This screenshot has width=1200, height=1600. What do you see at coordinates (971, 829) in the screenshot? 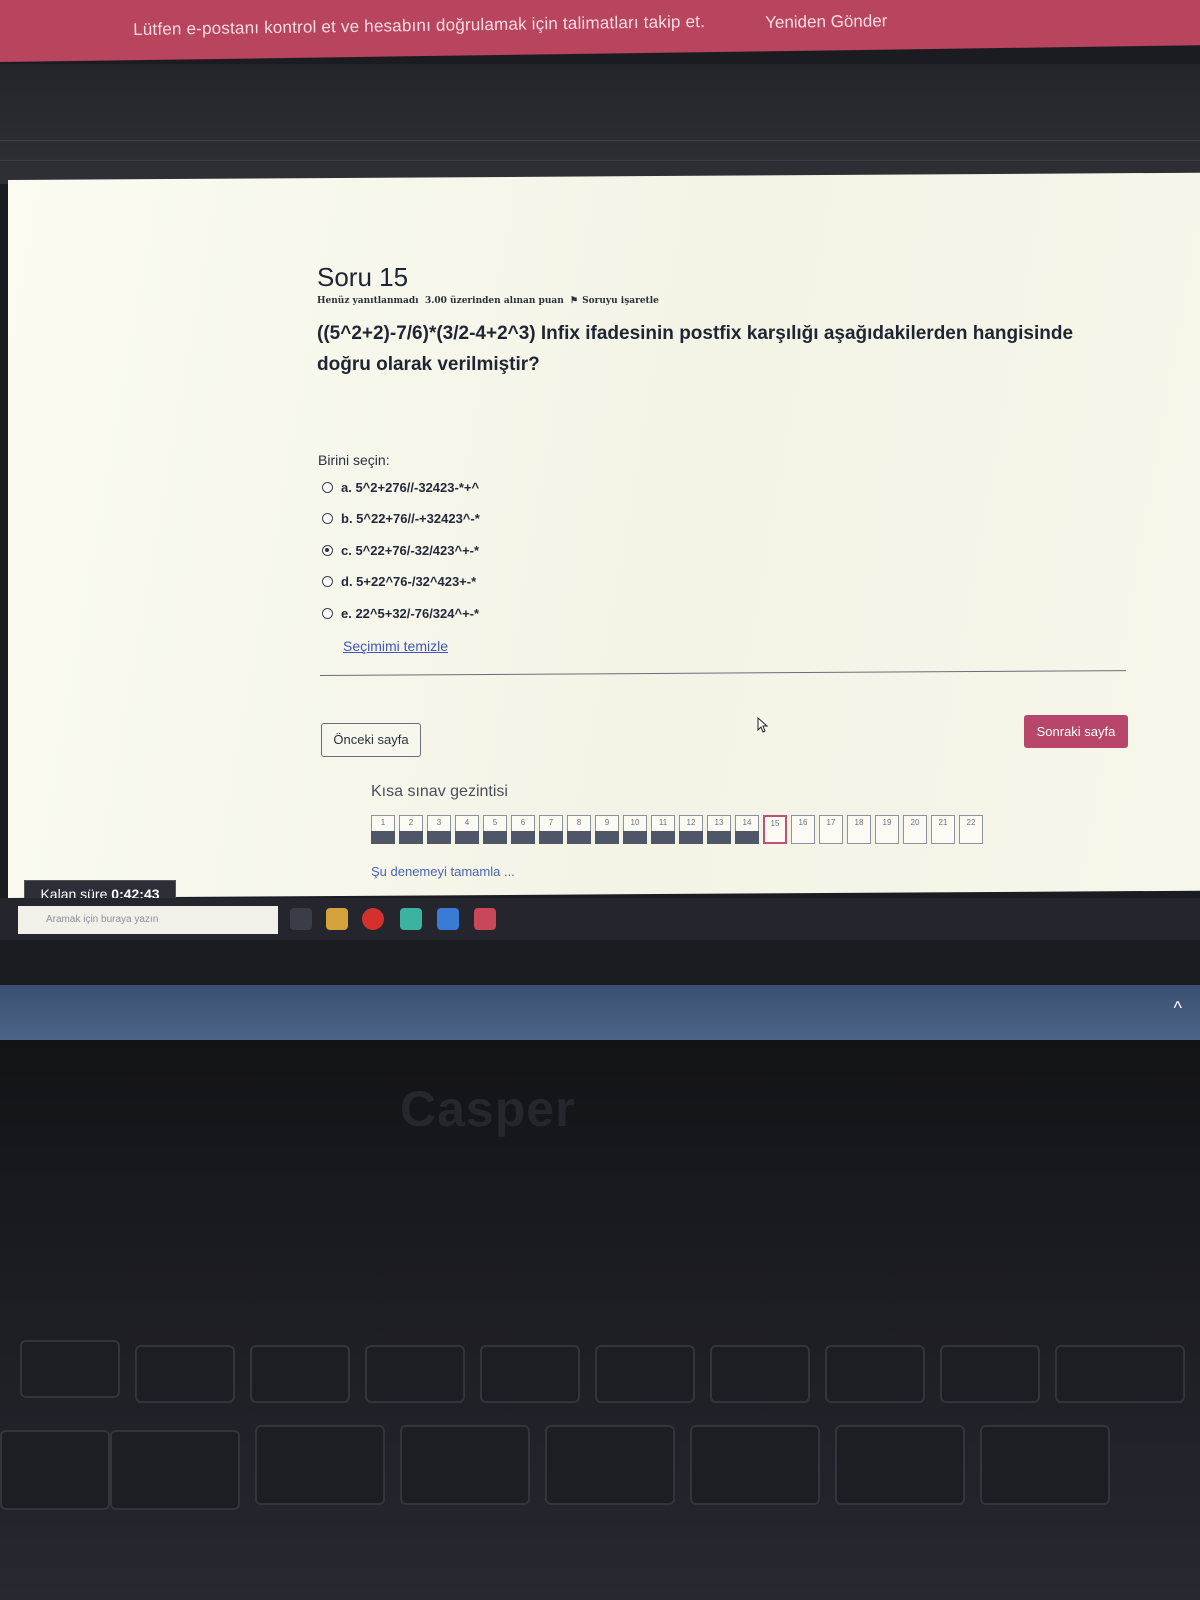
I see `quiz-nav-page-22: 22` at bounding box center [971, 829].